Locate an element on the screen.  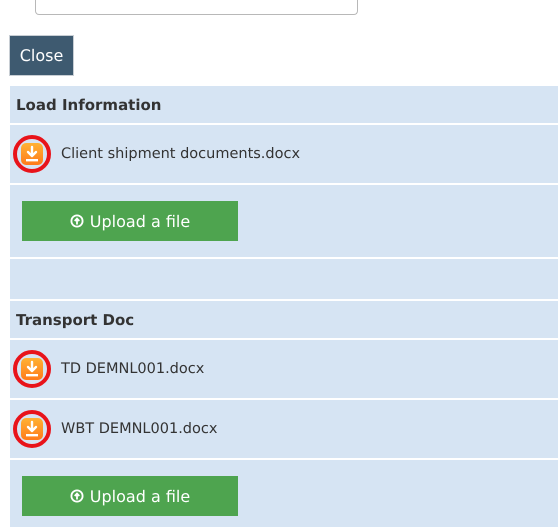
section-header: Transport Doc is located at coordinates (284, 320).